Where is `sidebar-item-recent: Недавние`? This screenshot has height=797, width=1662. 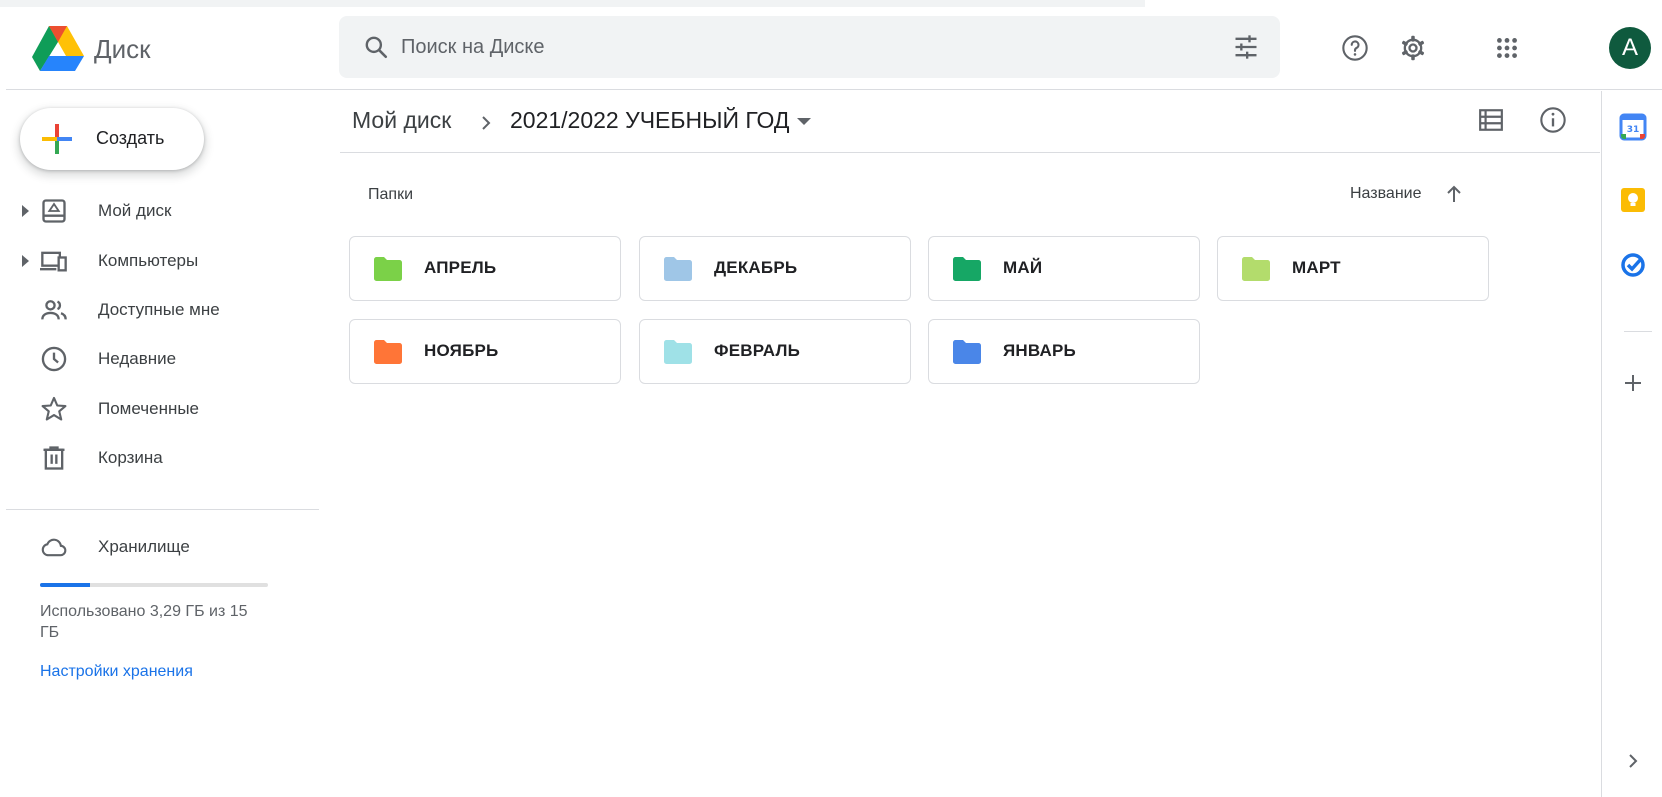
sidebar-item-recent: Недавние is located at coordinates (162, 359).